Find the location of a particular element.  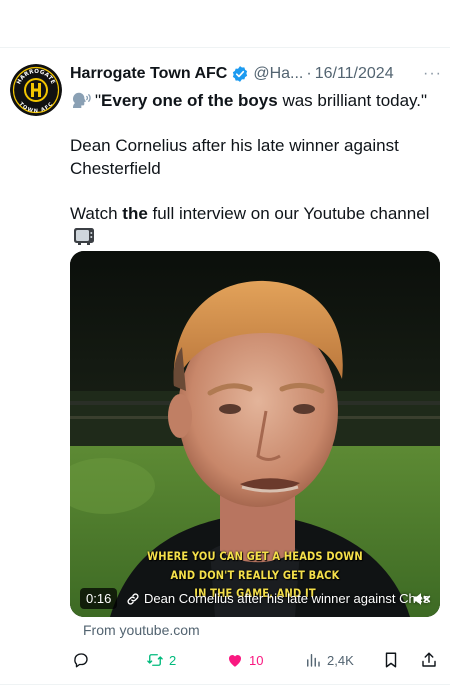

reply-button is located at coordinates (81, 660).